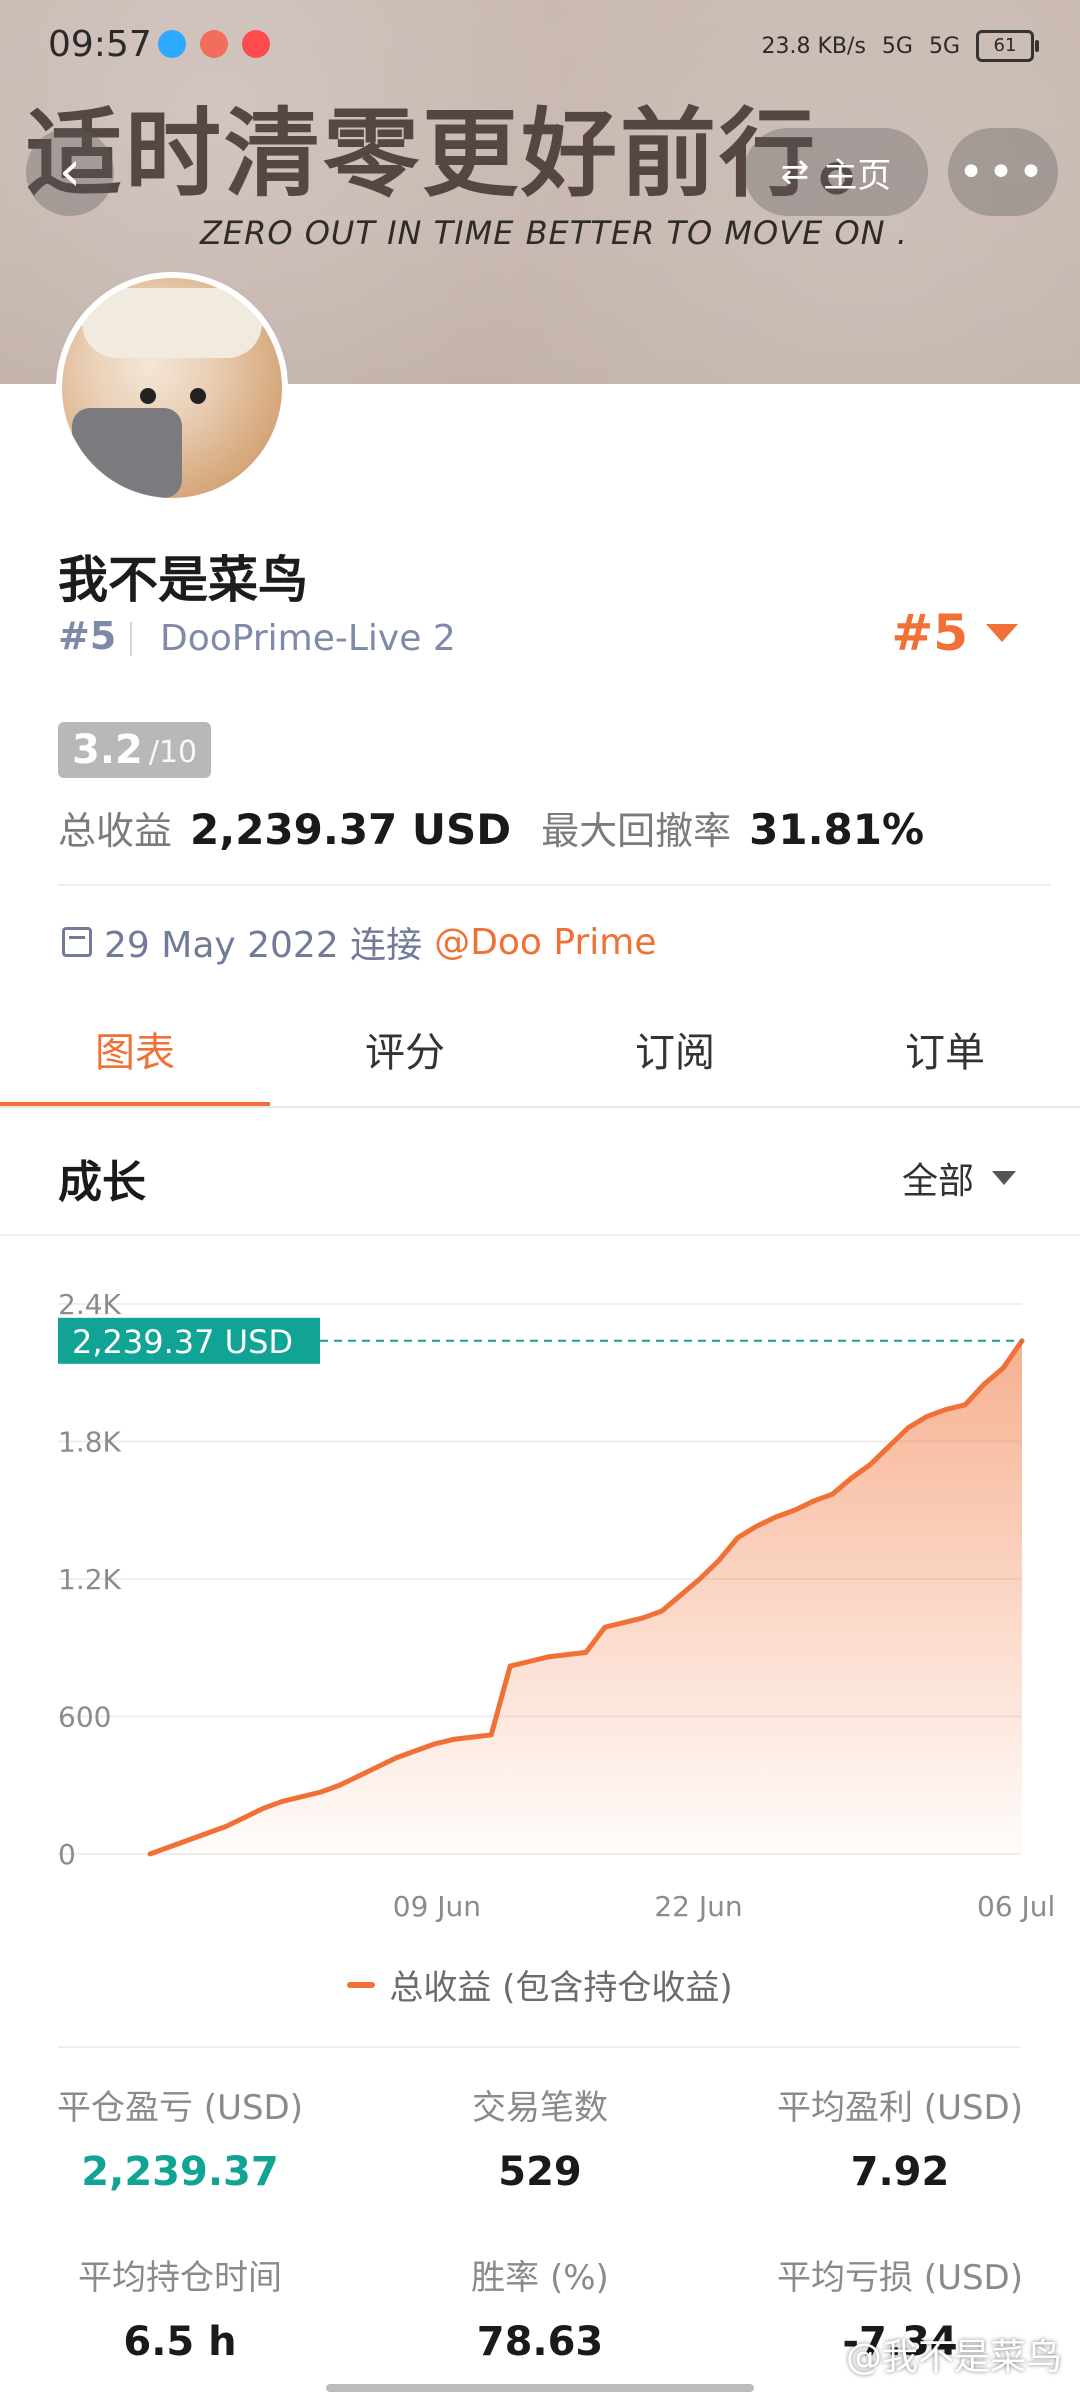  What do you see at coordinates (180, 2137) in the screenshot?
I see `metric-closed-pnl: 平仓盈亏 (USD) 2,239.37` at bounding box center [180, 2137].